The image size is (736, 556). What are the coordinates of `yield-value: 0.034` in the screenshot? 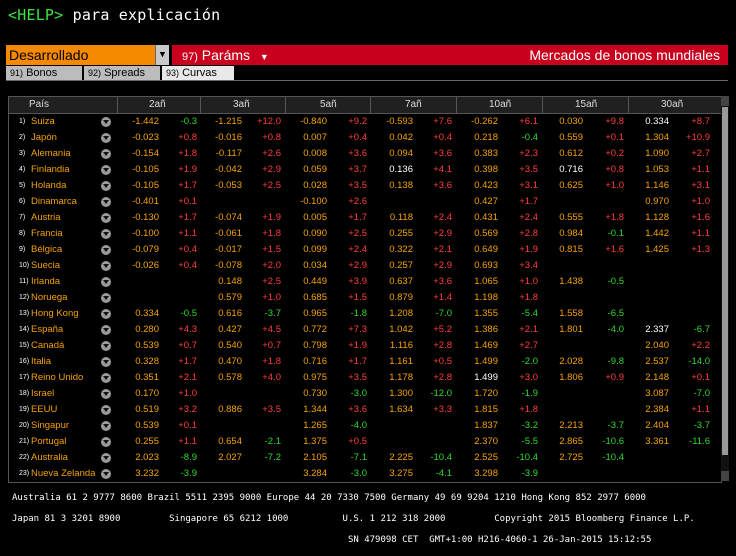 It's located at (305, 266).